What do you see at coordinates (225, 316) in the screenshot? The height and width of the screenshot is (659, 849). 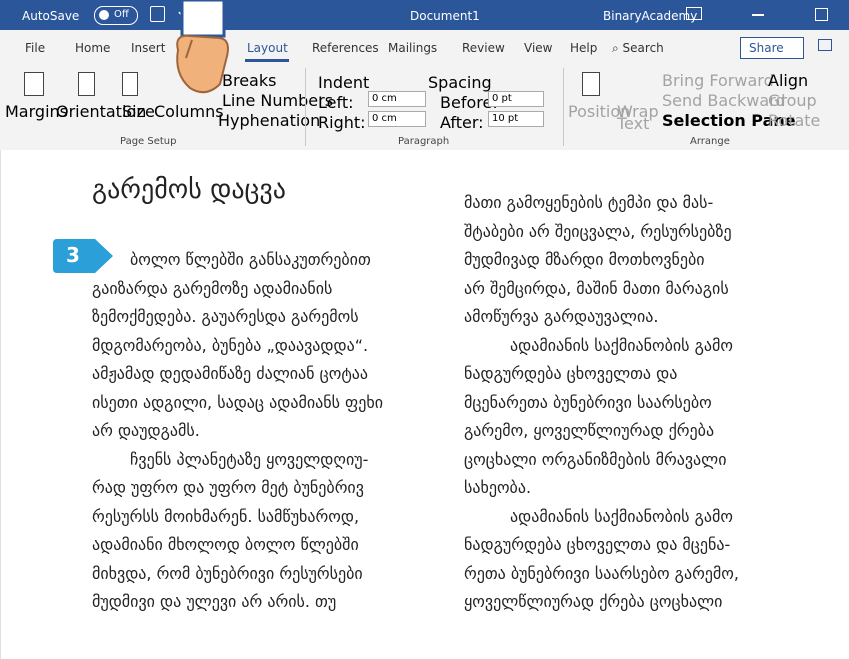 I see `text-line: ზემოქმედება. გაუარესდა გარემოს` at bounding box center [225, 316].